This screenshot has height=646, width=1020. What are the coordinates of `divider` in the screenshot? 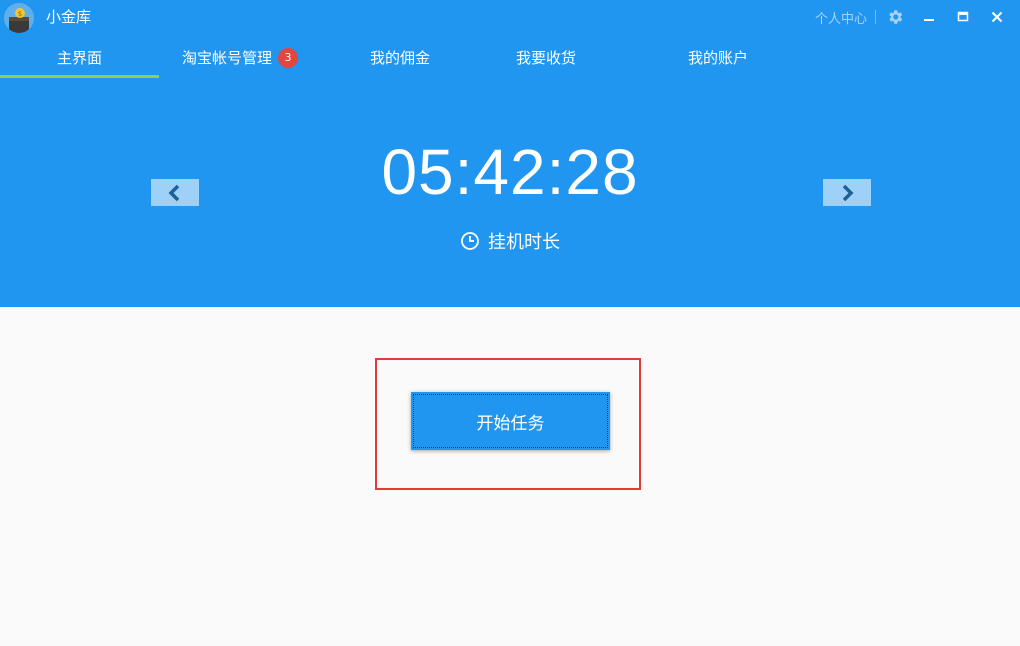 It's located at (875, 17).